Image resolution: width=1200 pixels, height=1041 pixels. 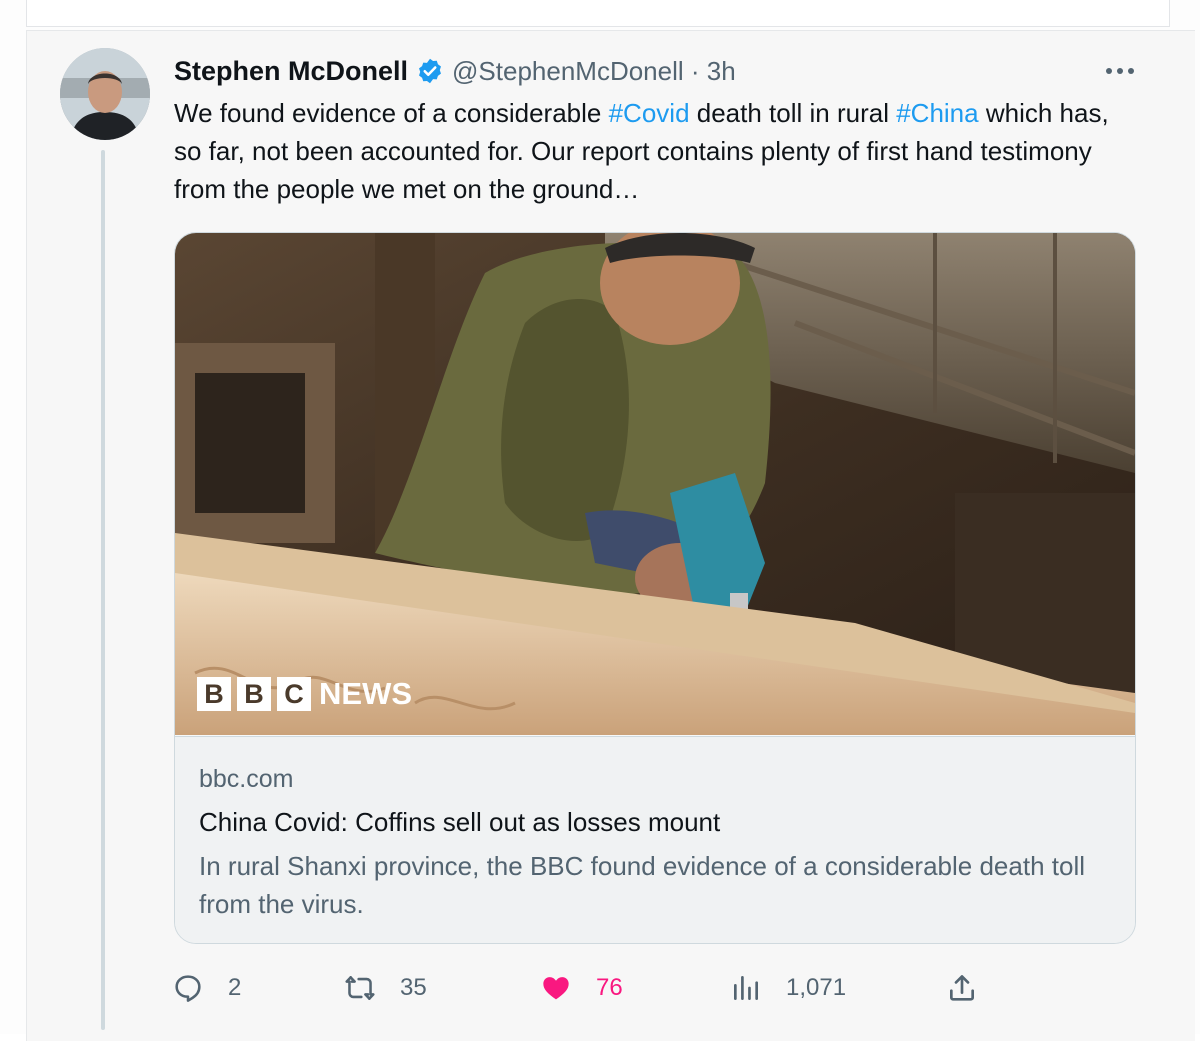 What do you see at coordinates (672, 988) in the screenshot?
I see `tweet-actions: 2 35 76 1,071` at bounding box center [672, 988].